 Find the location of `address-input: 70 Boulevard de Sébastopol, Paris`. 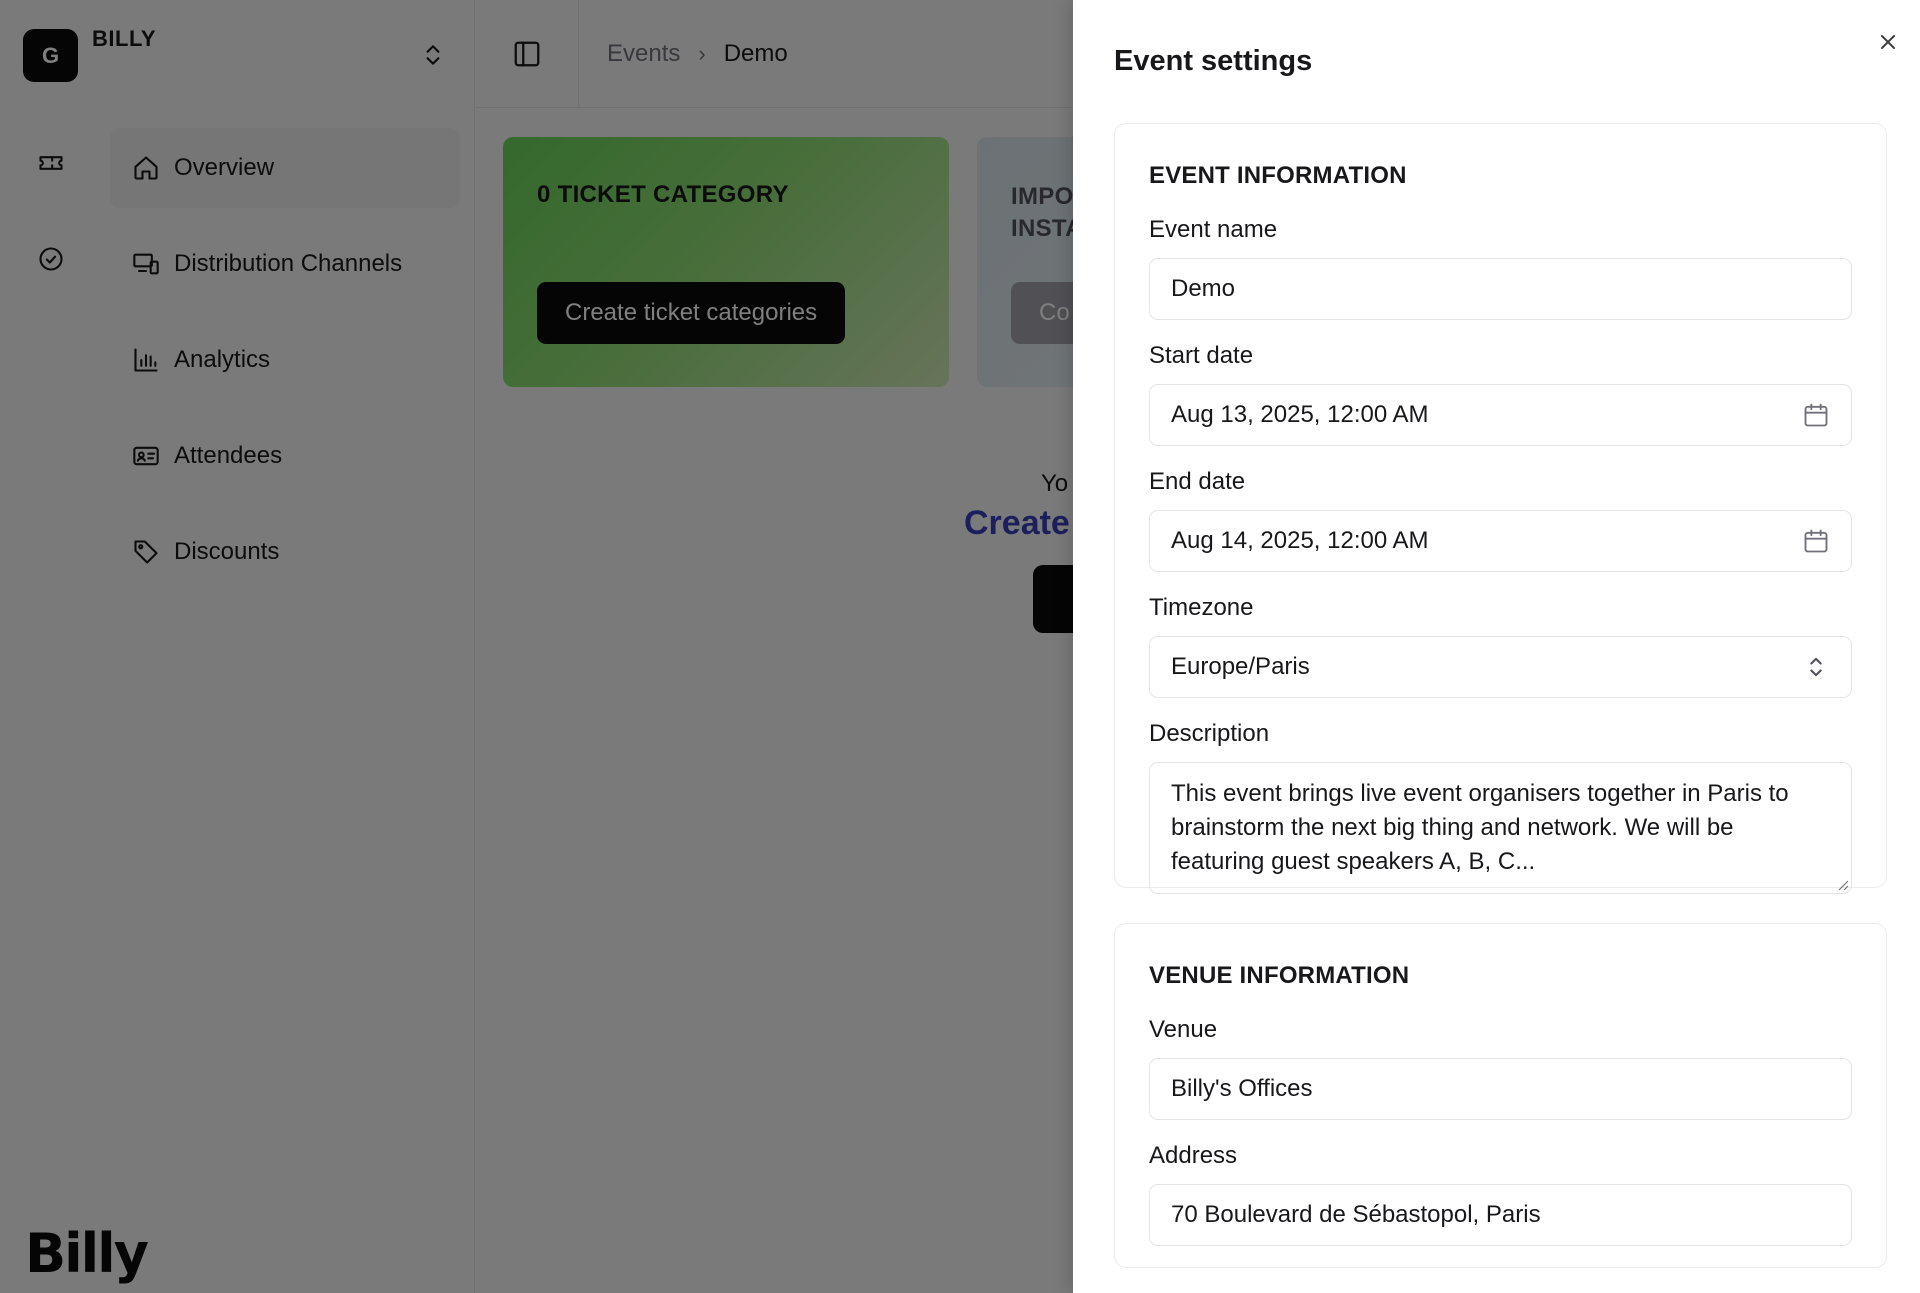

address-input: 70 Boulevard de Sébastopol, Paris is located at coordinates (1500, 1215).